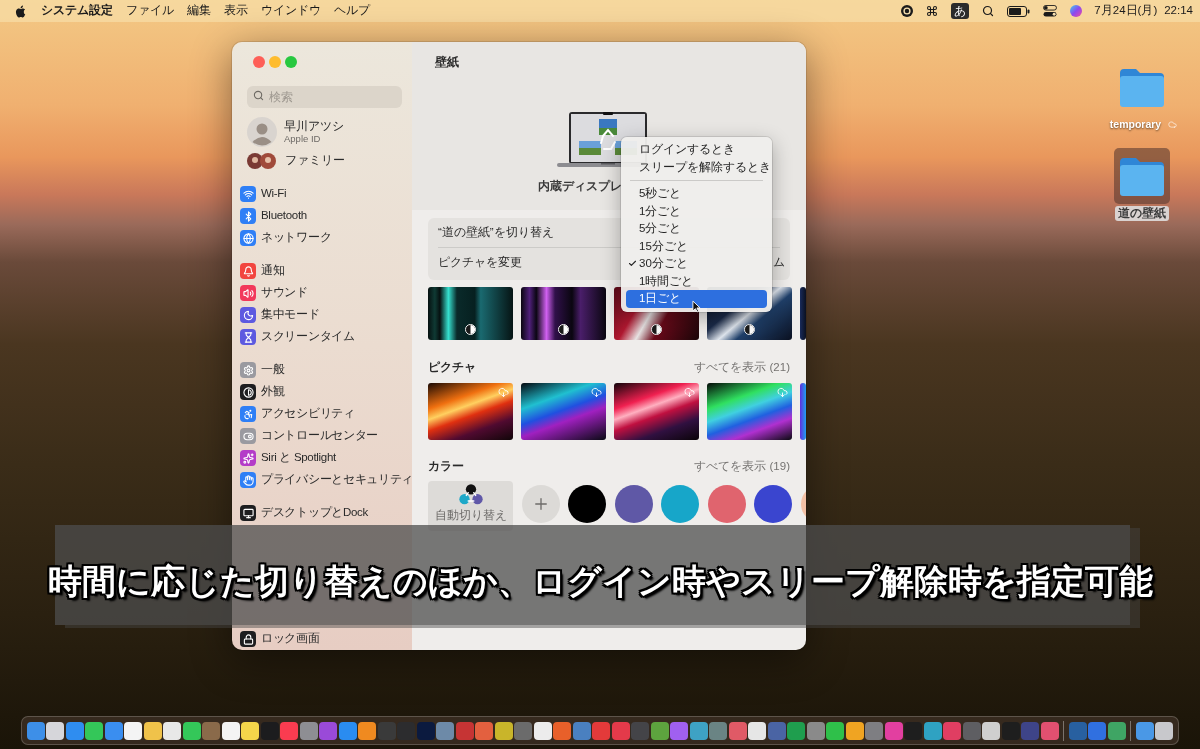 The height and width of the screenshot is (749, 1200). I want to click on setting-label: ピクチャを変更, so click(480, 262).